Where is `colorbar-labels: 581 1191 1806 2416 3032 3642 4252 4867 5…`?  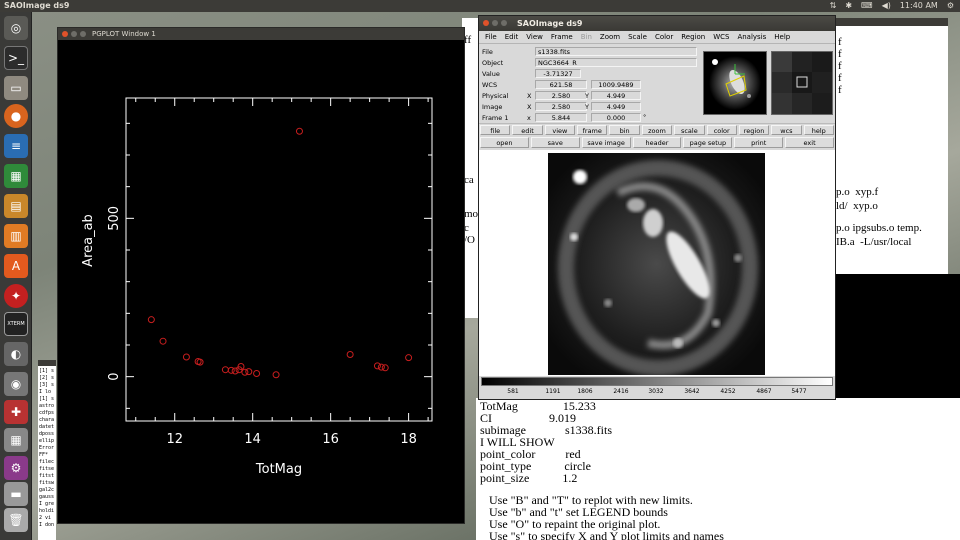 colorbar-labels: 581 1191 1806 2416 3032 3642 4252 4867 5… is located at coordinates (657, 393).